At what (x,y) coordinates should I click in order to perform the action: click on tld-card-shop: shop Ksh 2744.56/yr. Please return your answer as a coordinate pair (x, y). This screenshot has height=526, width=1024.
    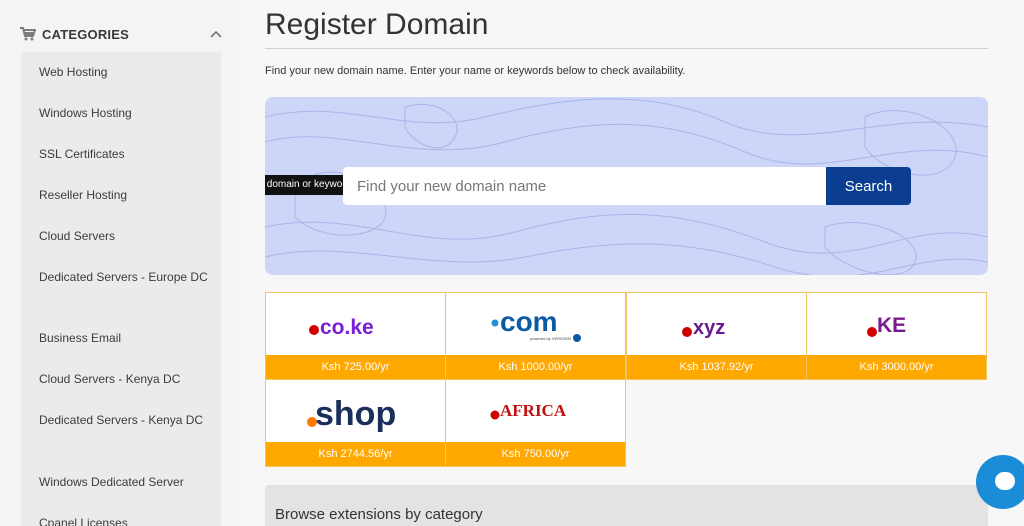
    Looking at the image, I should click on (355, 423).